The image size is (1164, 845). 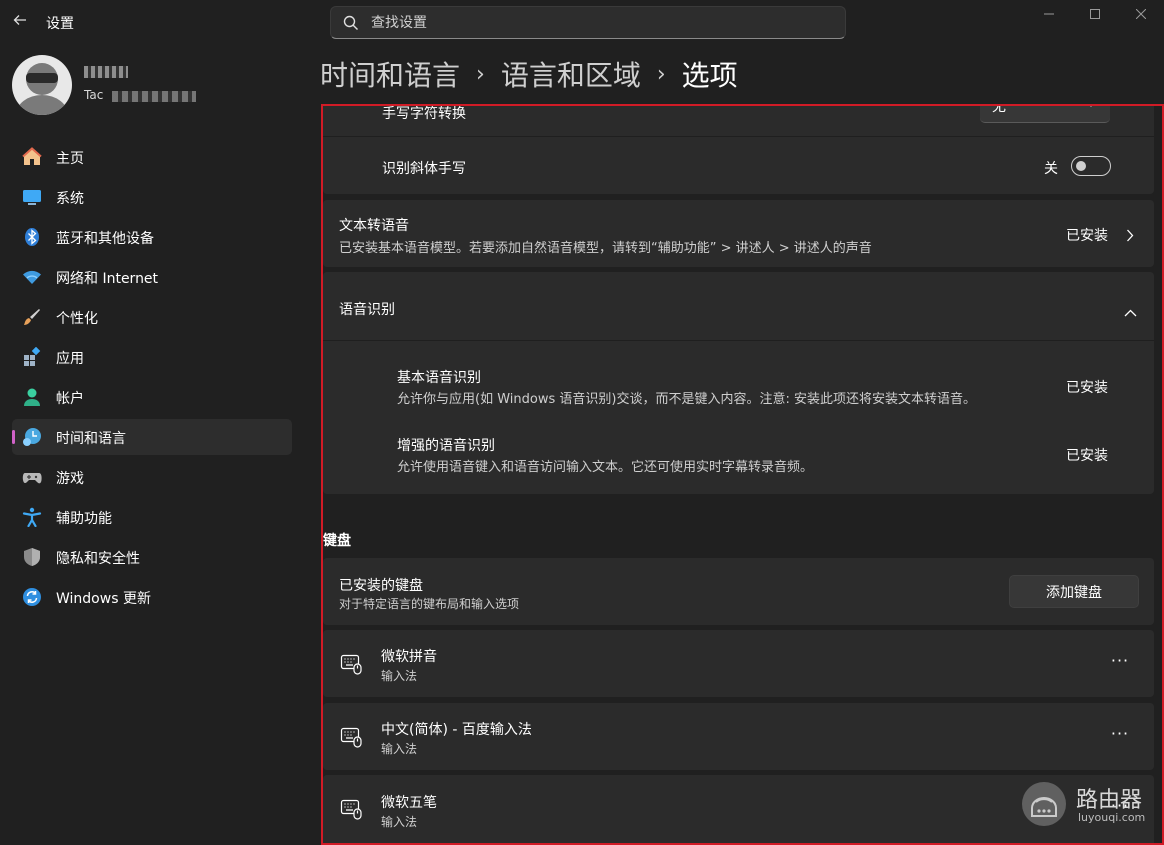 What do you see at coordinates (32, 557) in the screenshot?
I see `shield-icon` at bounding box center [32, 557].